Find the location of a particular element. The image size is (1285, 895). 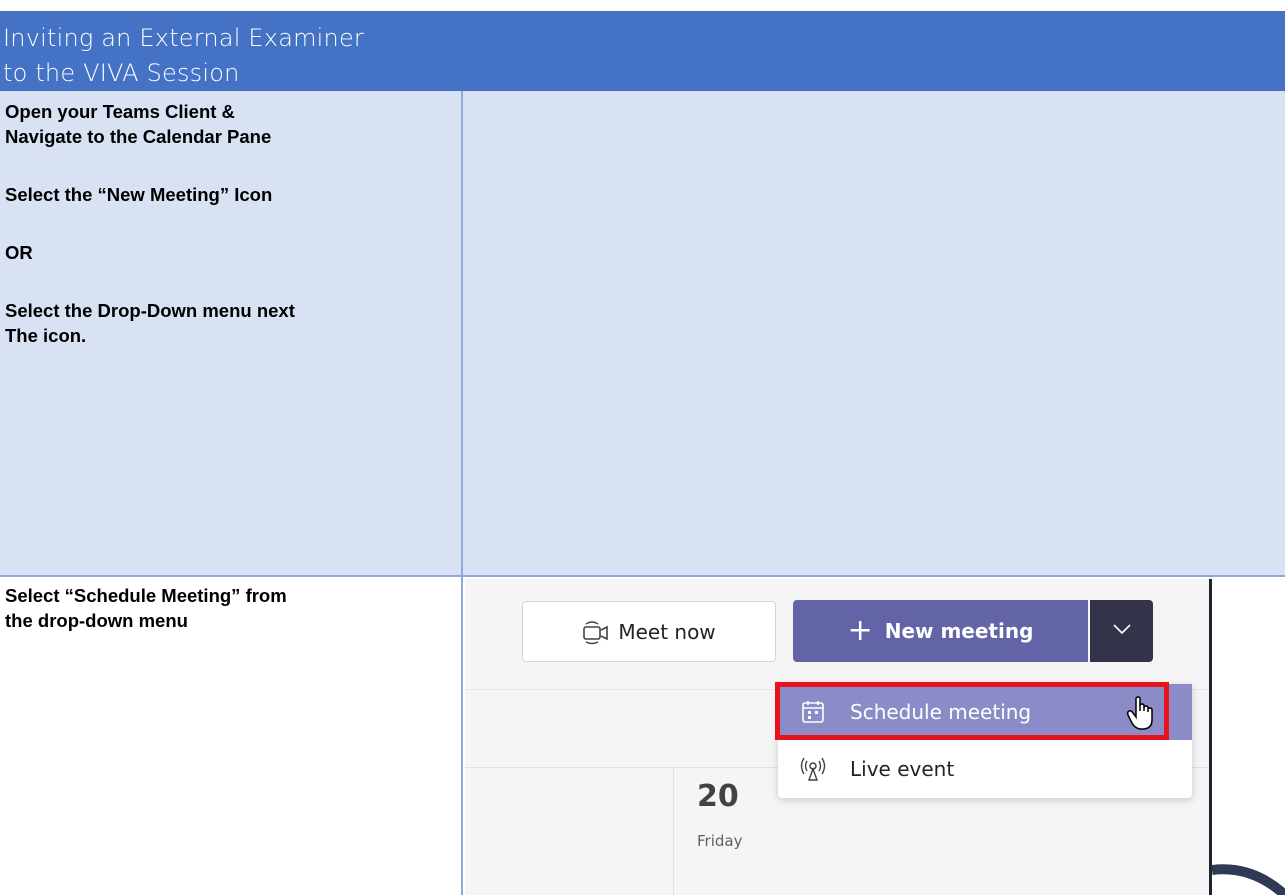

step-1-line: Navigate to the Calendar Pane is located at coordinates (138, 136).